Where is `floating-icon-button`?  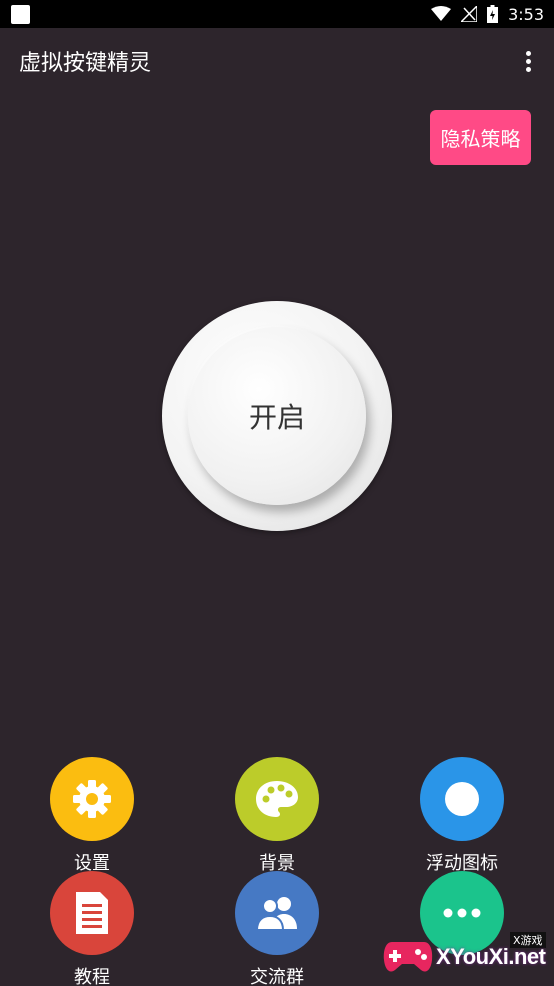
floating-icon-button is located at coordinates (462, 799).